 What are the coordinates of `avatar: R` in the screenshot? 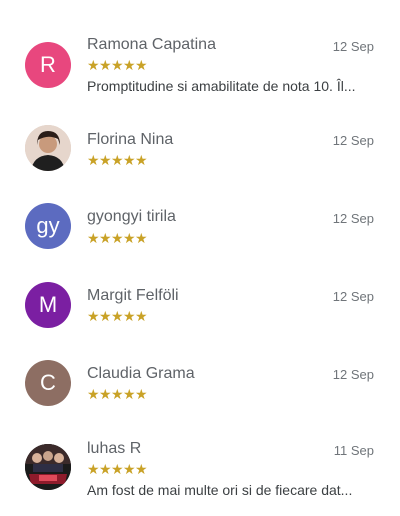 It's located at (48, 65).